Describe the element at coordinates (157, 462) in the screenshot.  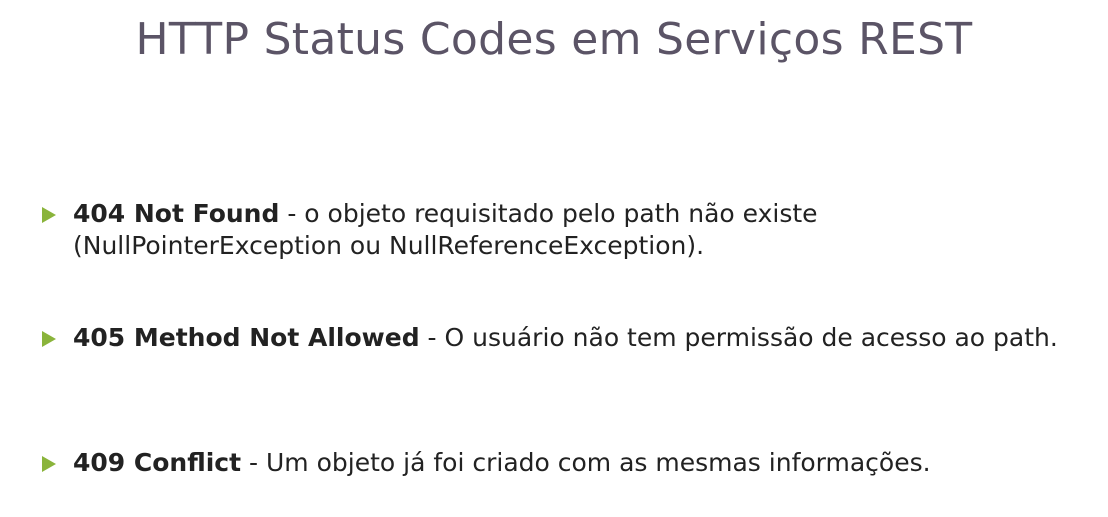
I see `status-code-term: 409 Conflict` at that location.